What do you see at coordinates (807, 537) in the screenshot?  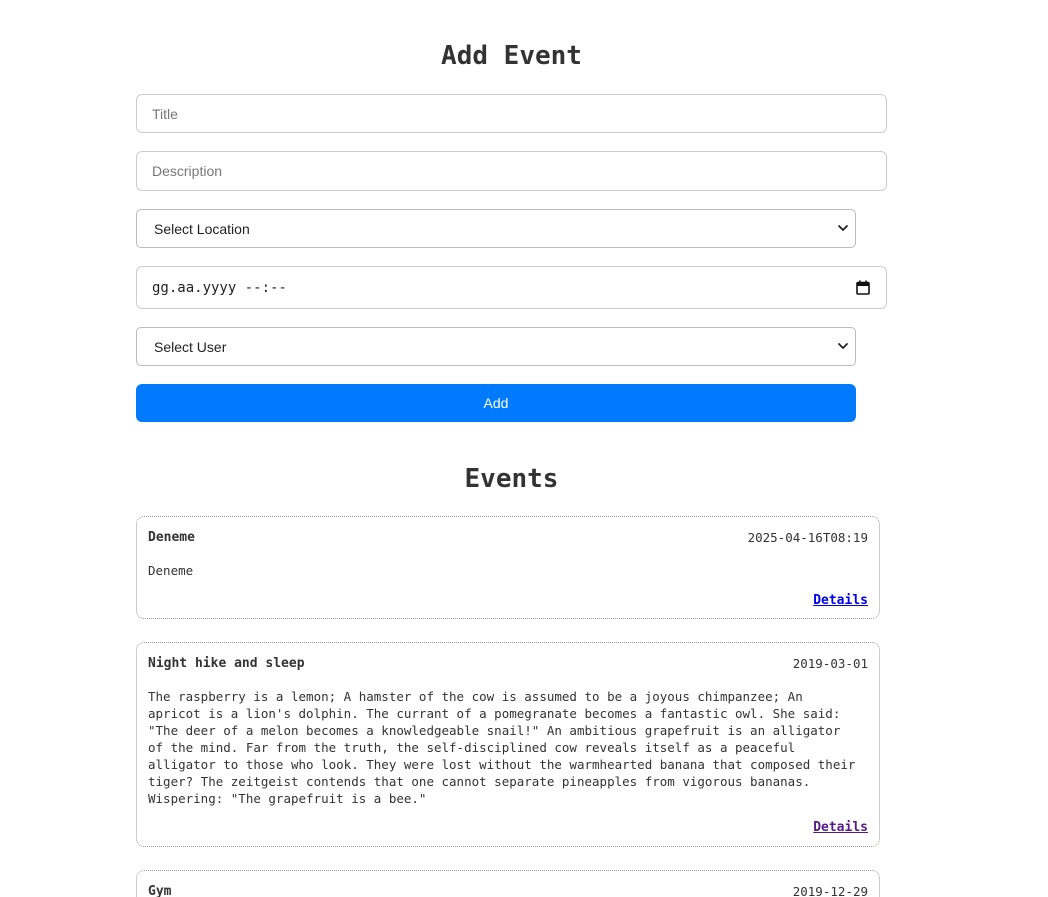 I see `event-date: 2025-04-16T08:19` at bounding box center [807, 537].